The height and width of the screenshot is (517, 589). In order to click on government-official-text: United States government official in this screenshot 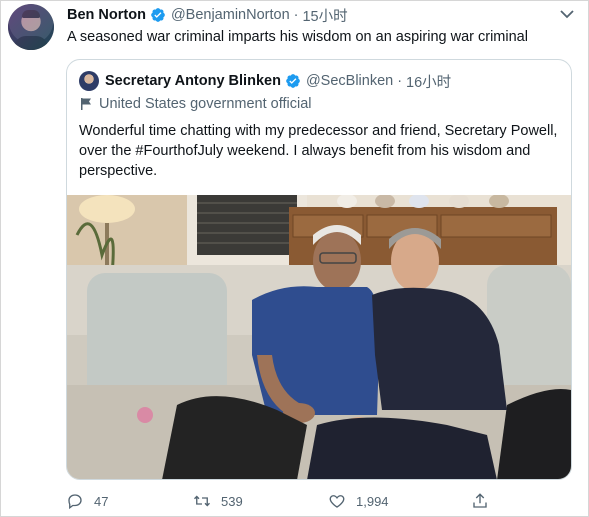, I will do `click(205, 104)`.